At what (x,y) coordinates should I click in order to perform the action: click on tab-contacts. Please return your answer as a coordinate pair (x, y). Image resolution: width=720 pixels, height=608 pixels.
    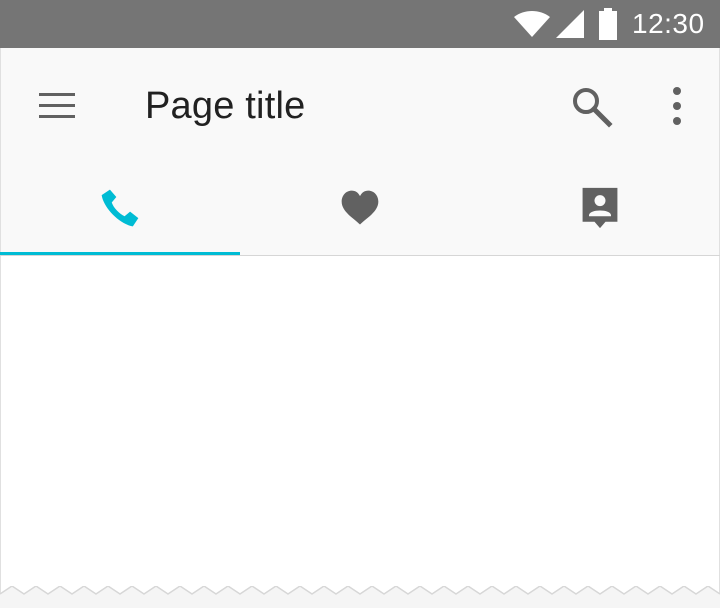
    Looking at the image, I should click on (600, 208).